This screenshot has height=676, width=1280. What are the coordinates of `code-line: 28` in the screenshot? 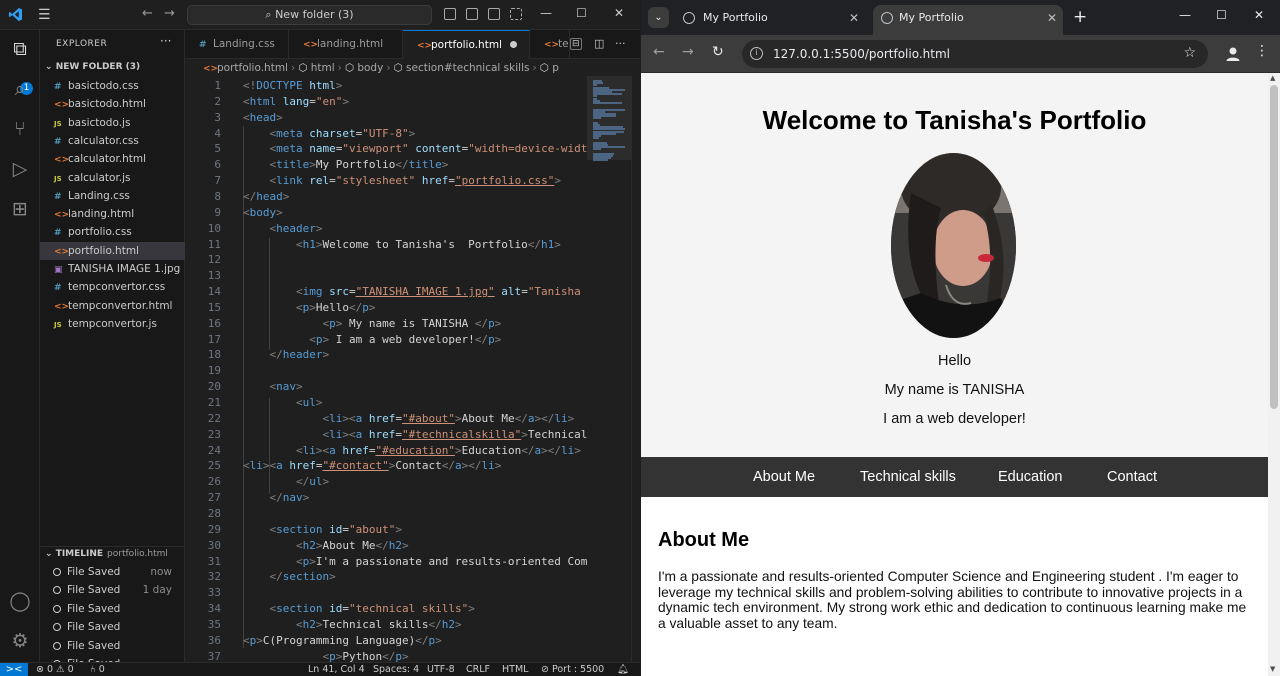 It's located at (386, 514).